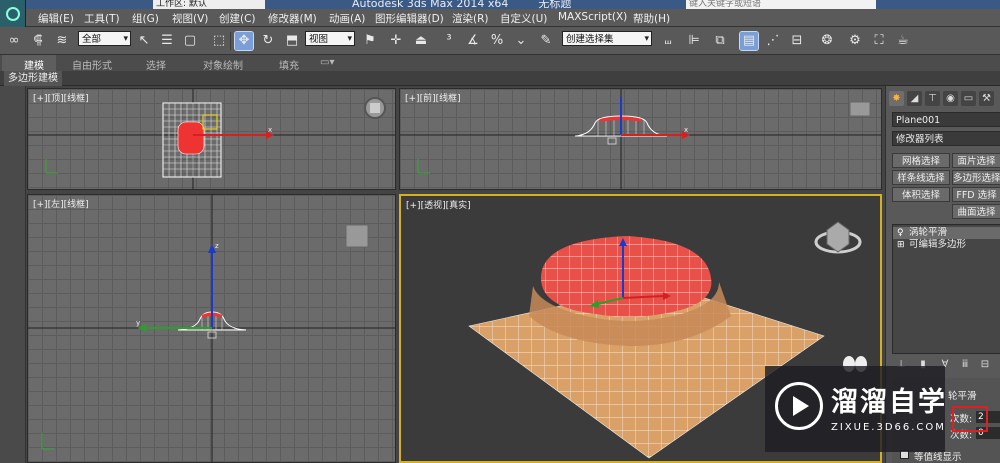  Describe the element at coordinates (92, 64) in the screenshot. I see `ribbon-tab-freeform: 自由形式` at that location.